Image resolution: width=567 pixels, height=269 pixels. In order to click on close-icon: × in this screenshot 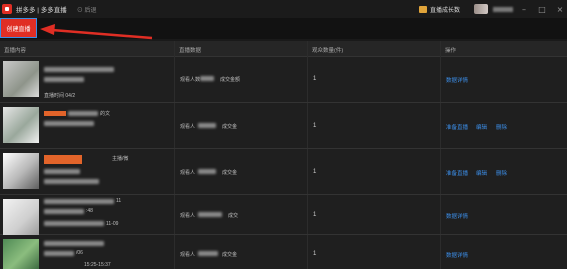, I will do `click(560, 9)`.